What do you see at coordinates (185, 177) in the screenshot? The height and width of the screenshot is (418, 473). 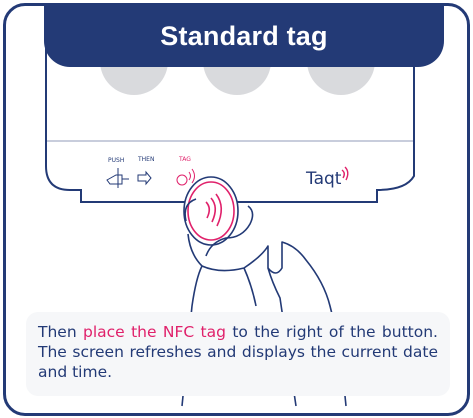 I see `nfc-tag-icon` at bounding box center [185, 177].